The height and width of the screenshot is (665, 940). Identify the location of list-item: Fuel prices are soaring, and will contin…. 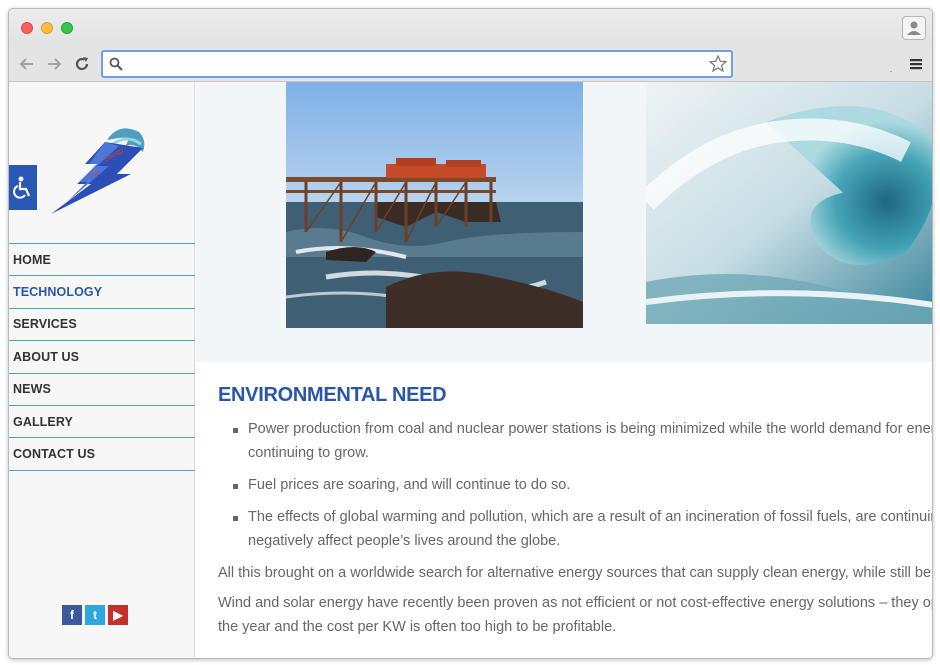
(582, 485).